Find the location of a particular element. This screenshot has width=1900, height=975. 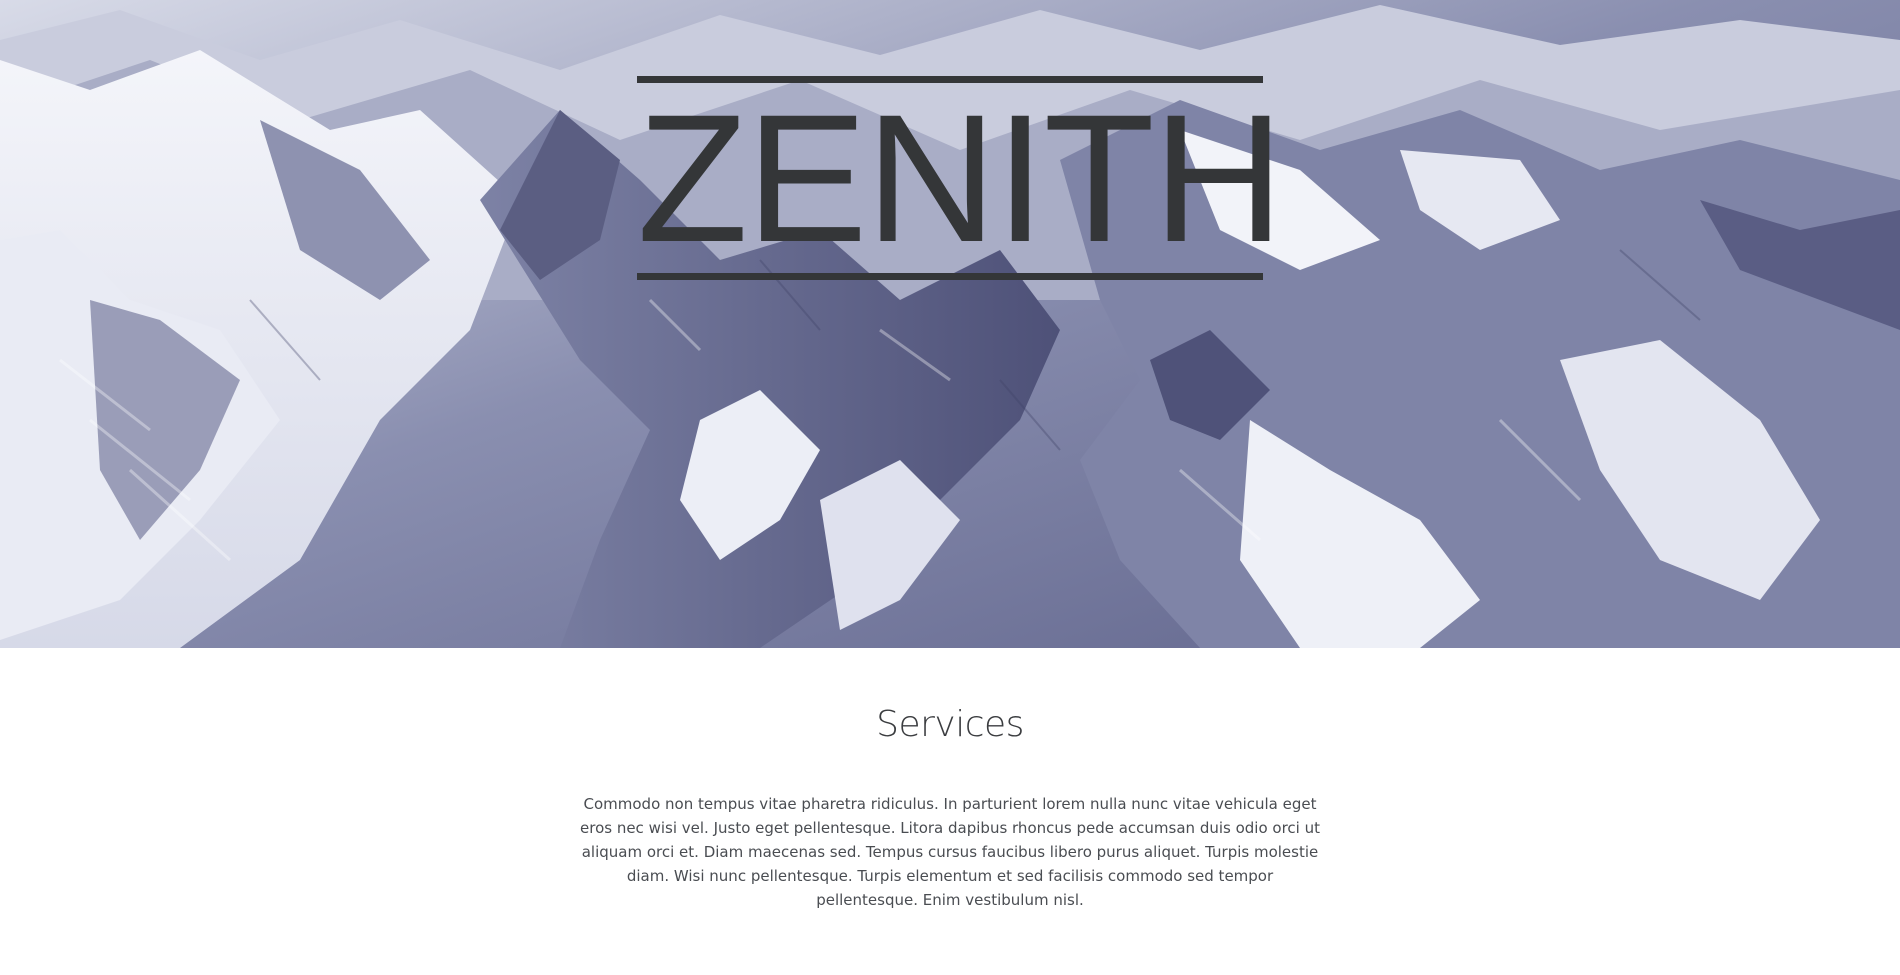

brand-logo: ZENITH is located at coordinates (960, 179).